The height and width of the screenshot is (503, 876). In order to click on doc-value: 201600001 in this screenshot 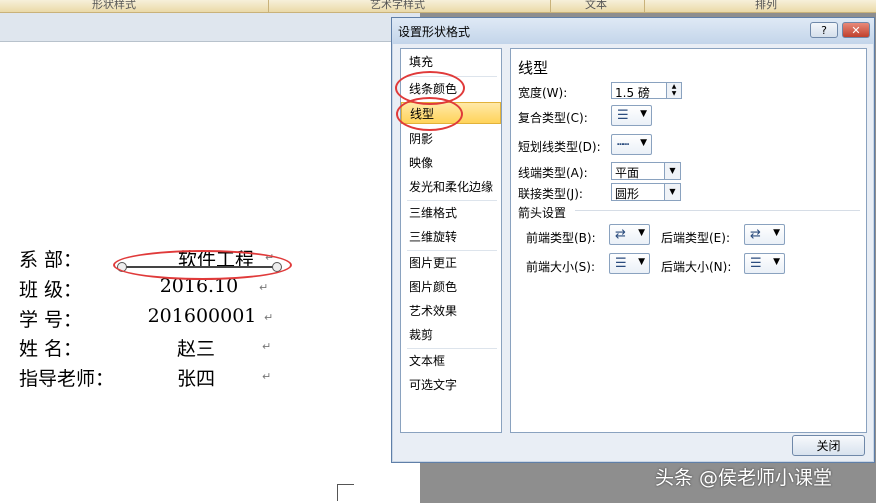, I will do `click(202, 316)`.